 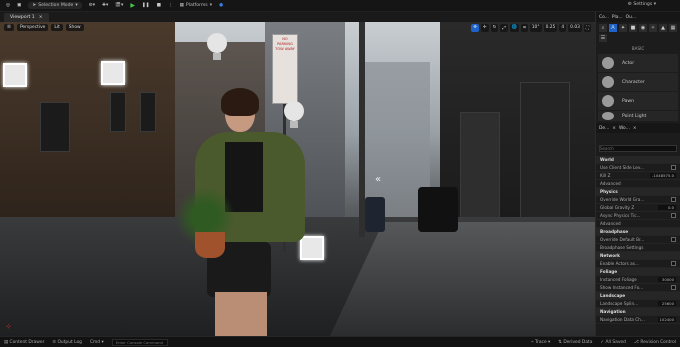 What do you see at coordinates (638, 101) in the screenshot?
I see `actor-item-pawn: Pawn` at bounding box center [638, 101].